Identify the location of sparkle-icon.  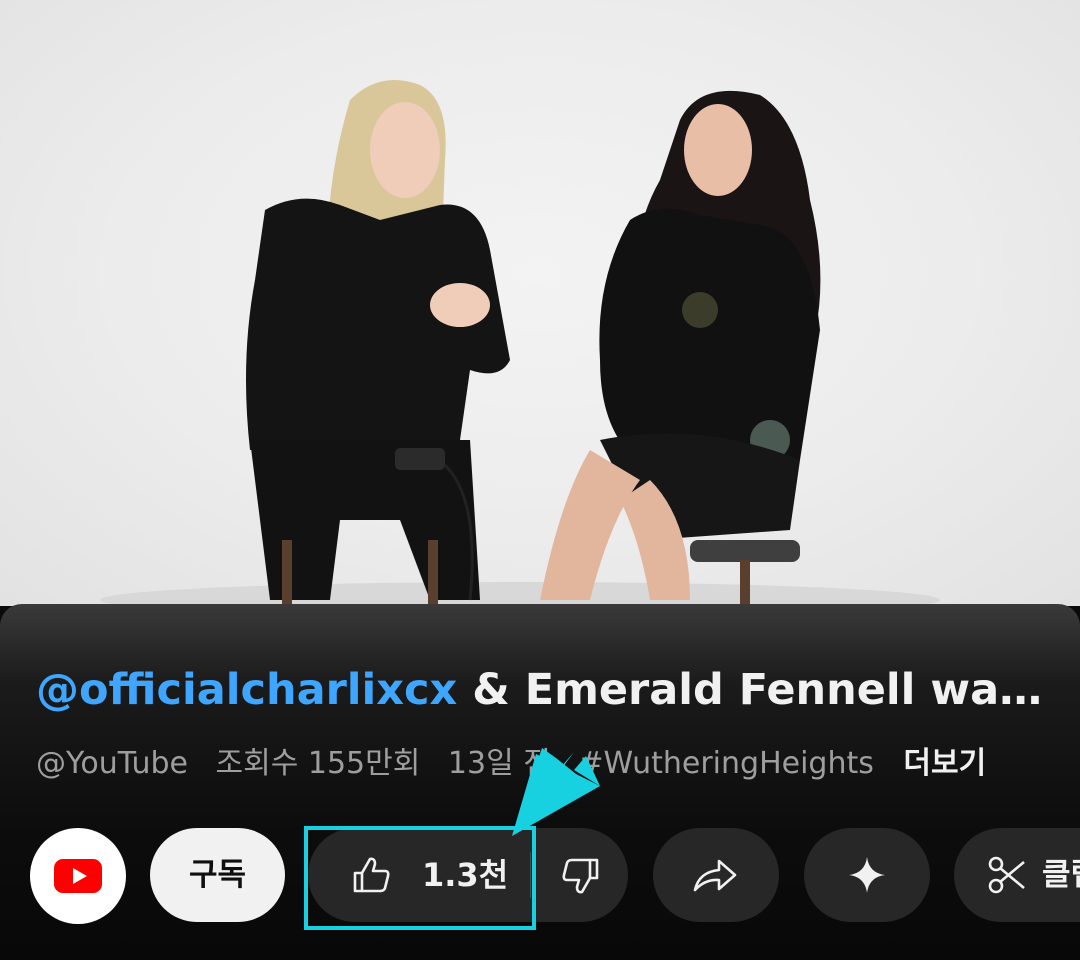
(867, 875).